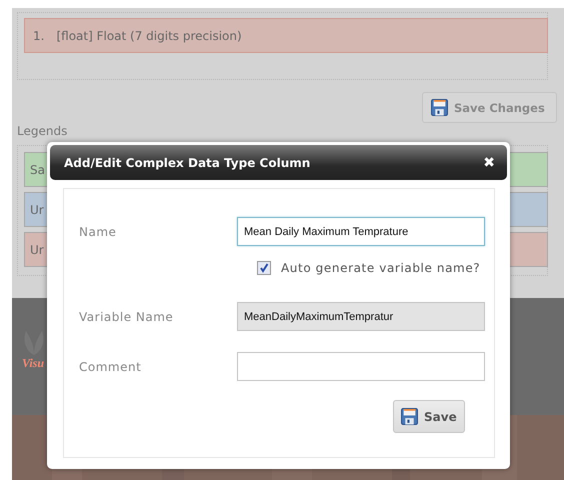 The width and height of the screenshot is (564, 480). Describe the element at coordinates (489, 162) in the screenshot. I see `close-button: ✖` at that location.